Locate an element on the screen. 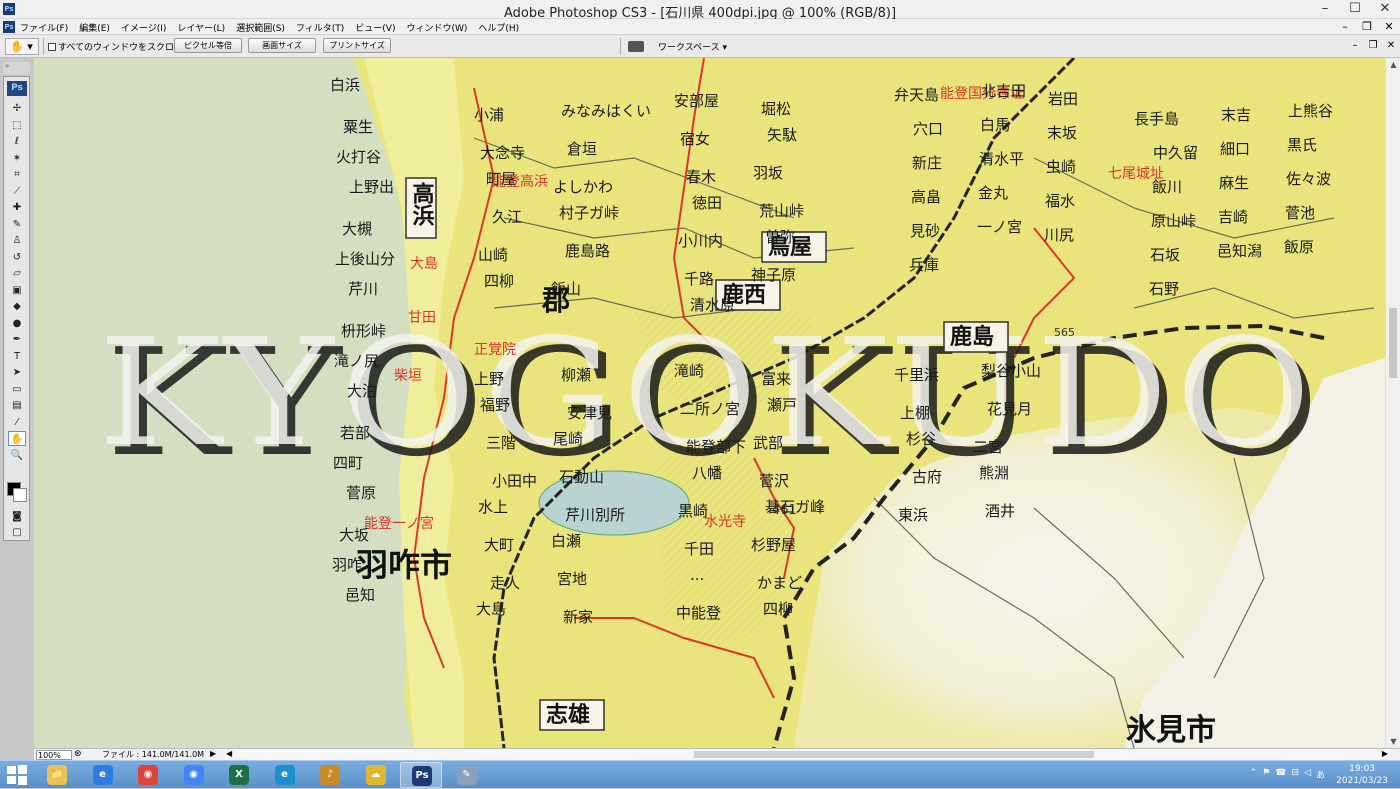  scroll-all-windows-option: すべてのウィンドウをスクロール is located at coordinates (120, 46).